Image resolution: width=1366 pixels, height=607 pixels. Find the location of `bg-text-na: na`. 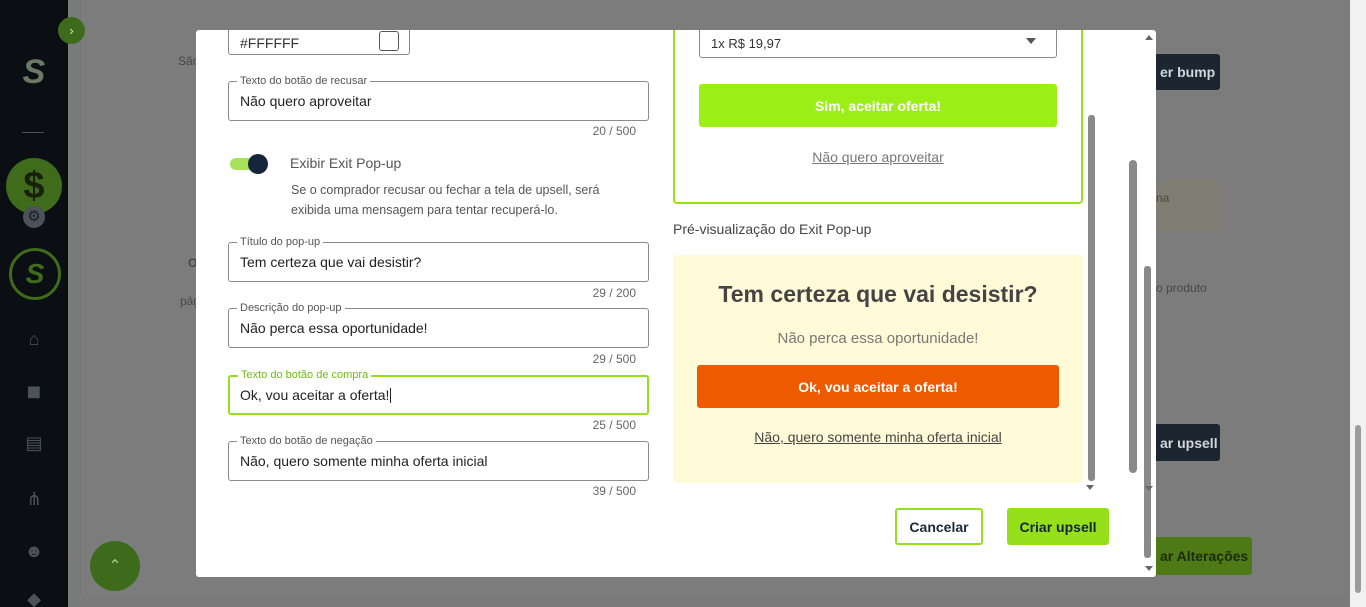

bg-text-na: na is located at coordinates (1163, 198).